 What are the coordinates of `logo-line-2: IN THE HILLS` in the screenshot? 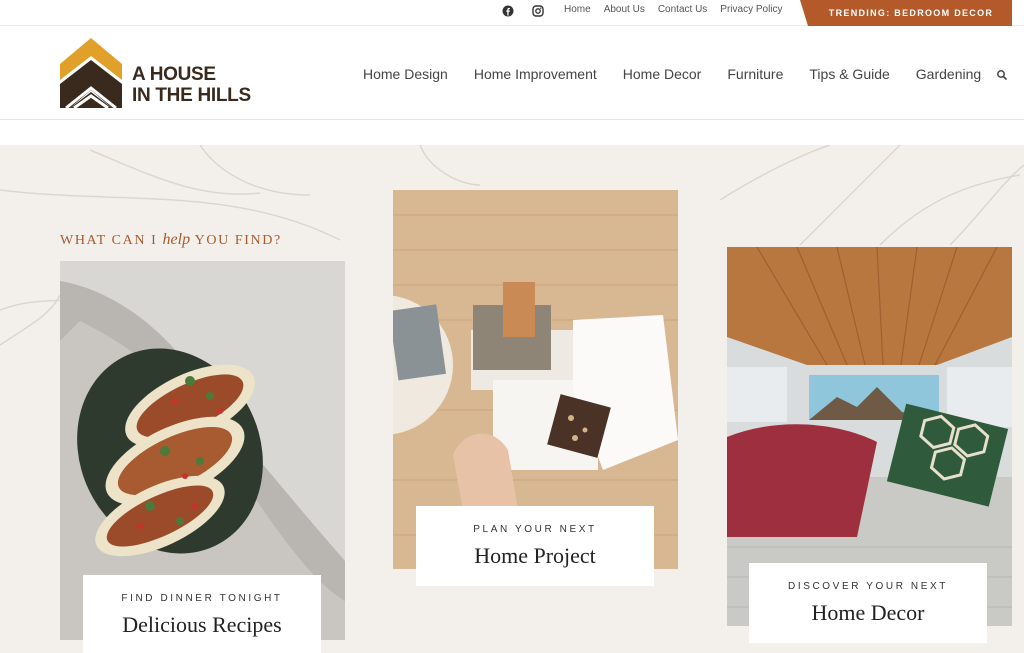 It's located at (191, 95).